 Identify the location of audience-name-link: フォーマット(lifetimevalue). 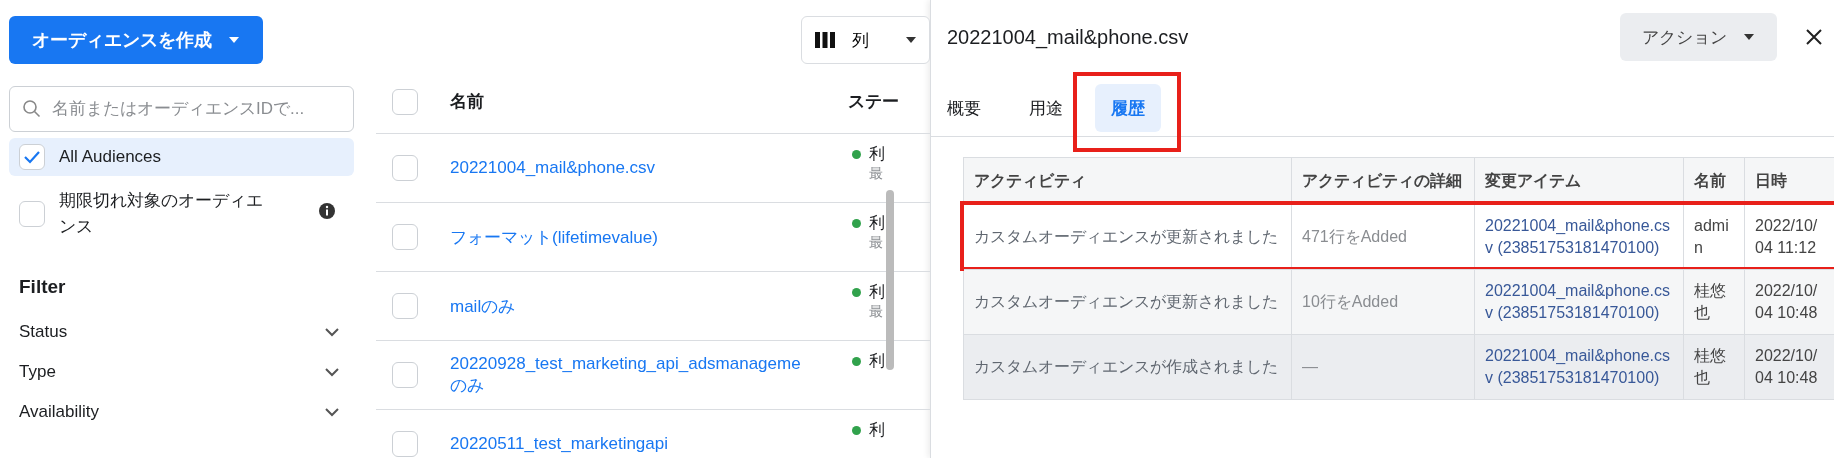
(641, 237).